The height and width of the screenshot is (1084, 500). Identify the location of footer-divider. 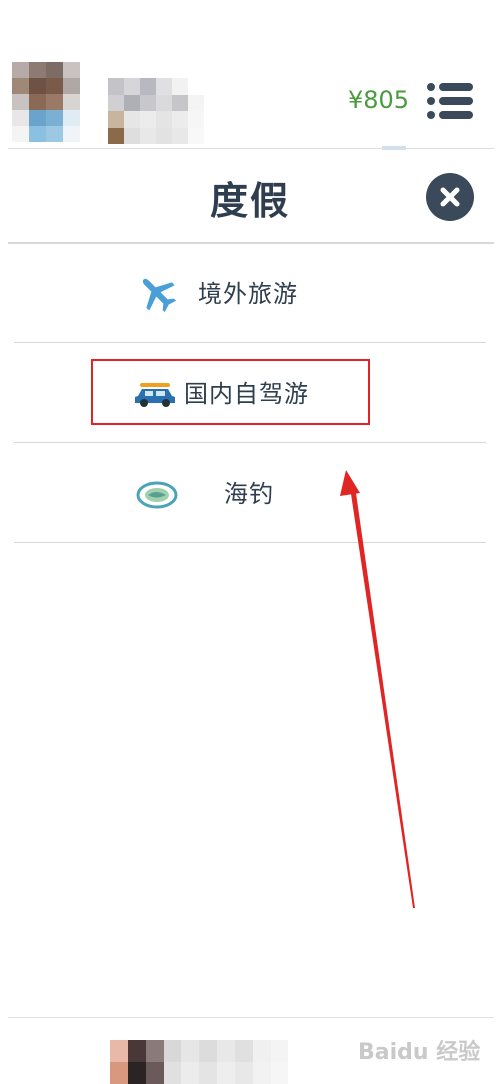
(251, 1017).